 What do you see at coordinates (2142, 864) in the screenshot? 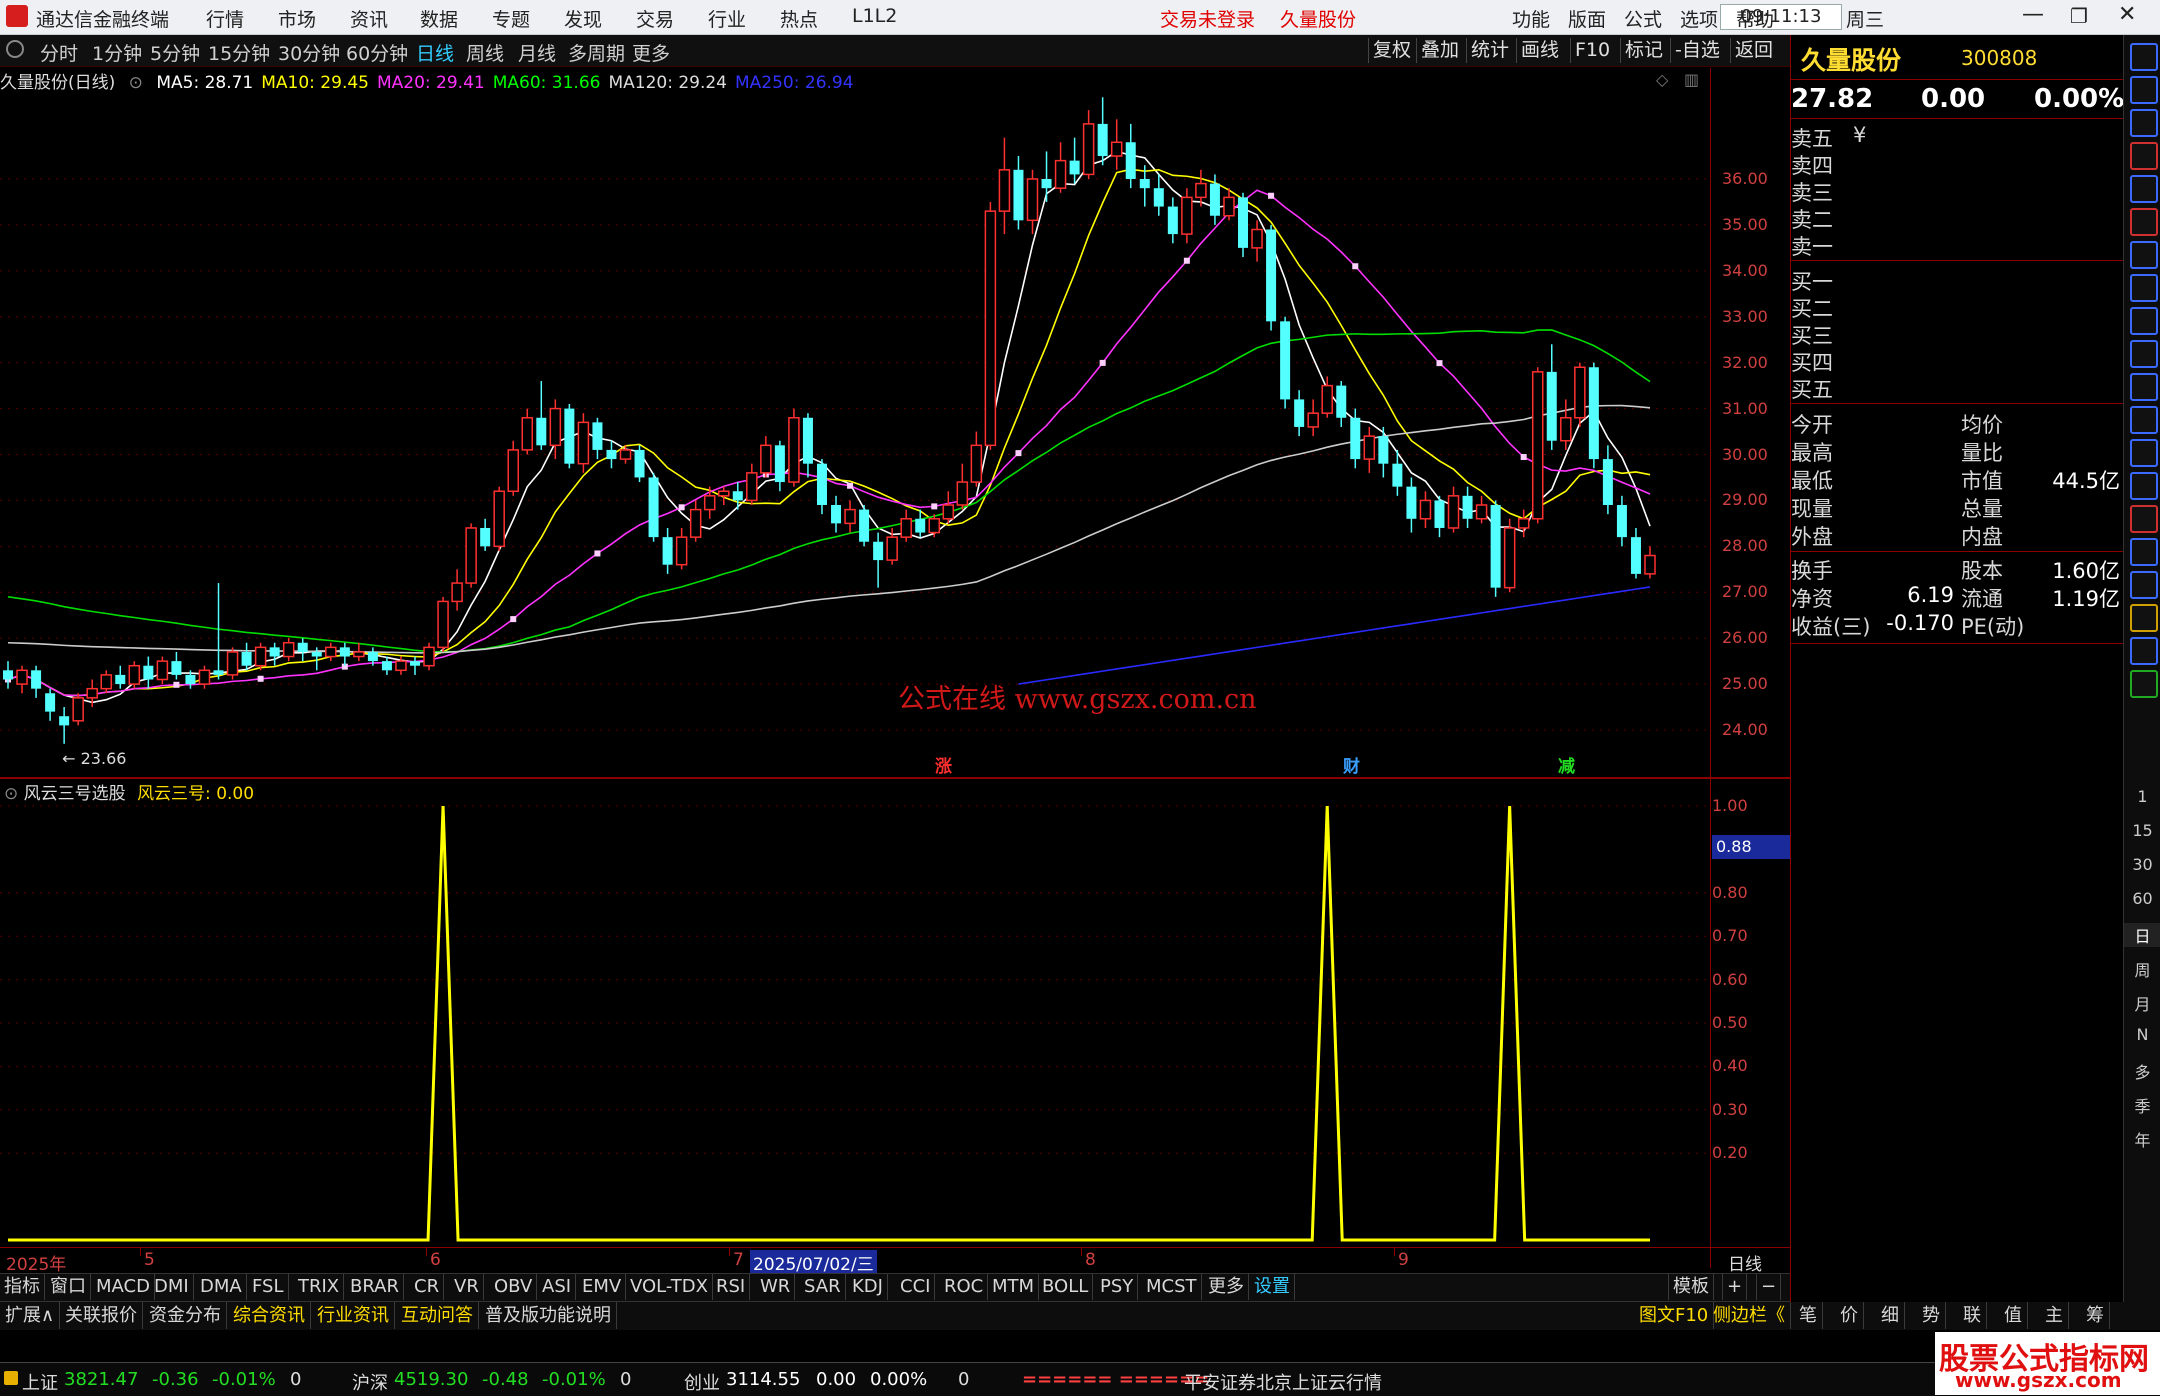
I see `period-shortcut-2: 30` at bounding box center [2142, 864].